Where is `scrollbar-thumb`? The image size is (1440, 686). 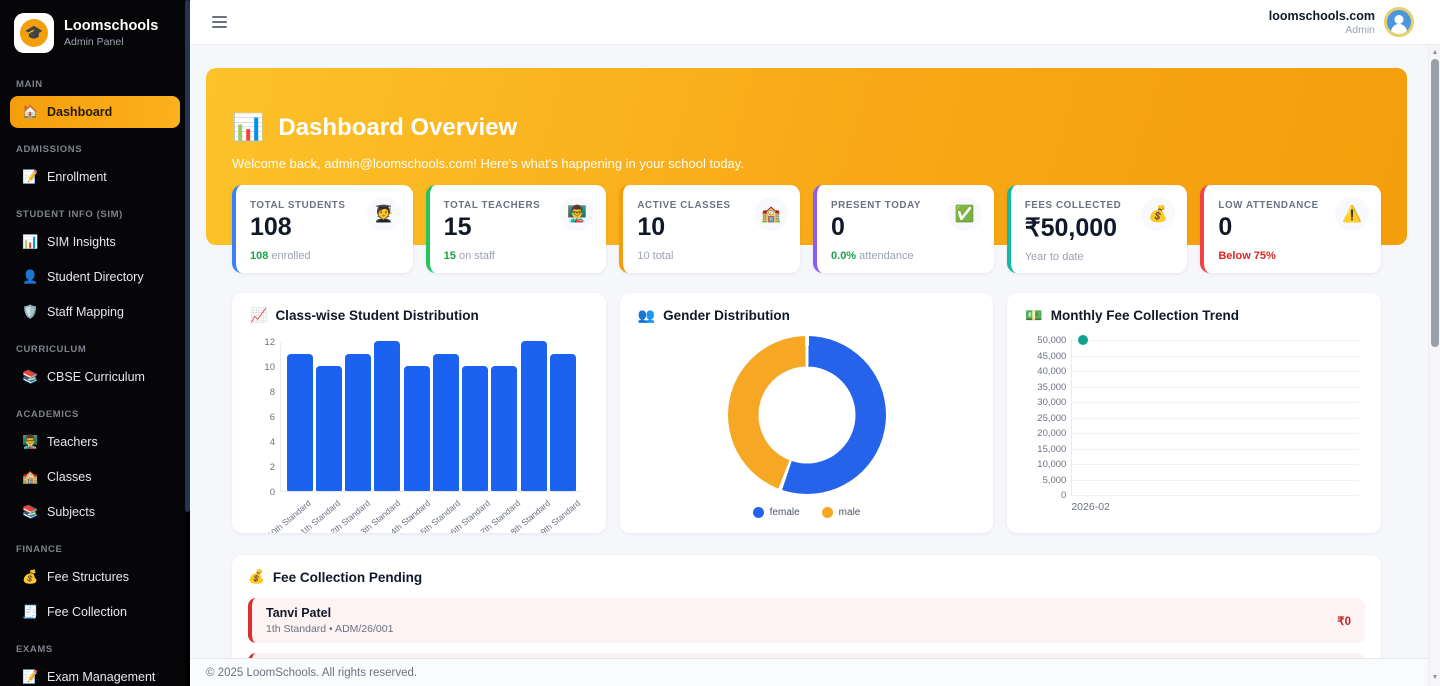 scrollbar-thumb is located at coordinates (1435, 203).